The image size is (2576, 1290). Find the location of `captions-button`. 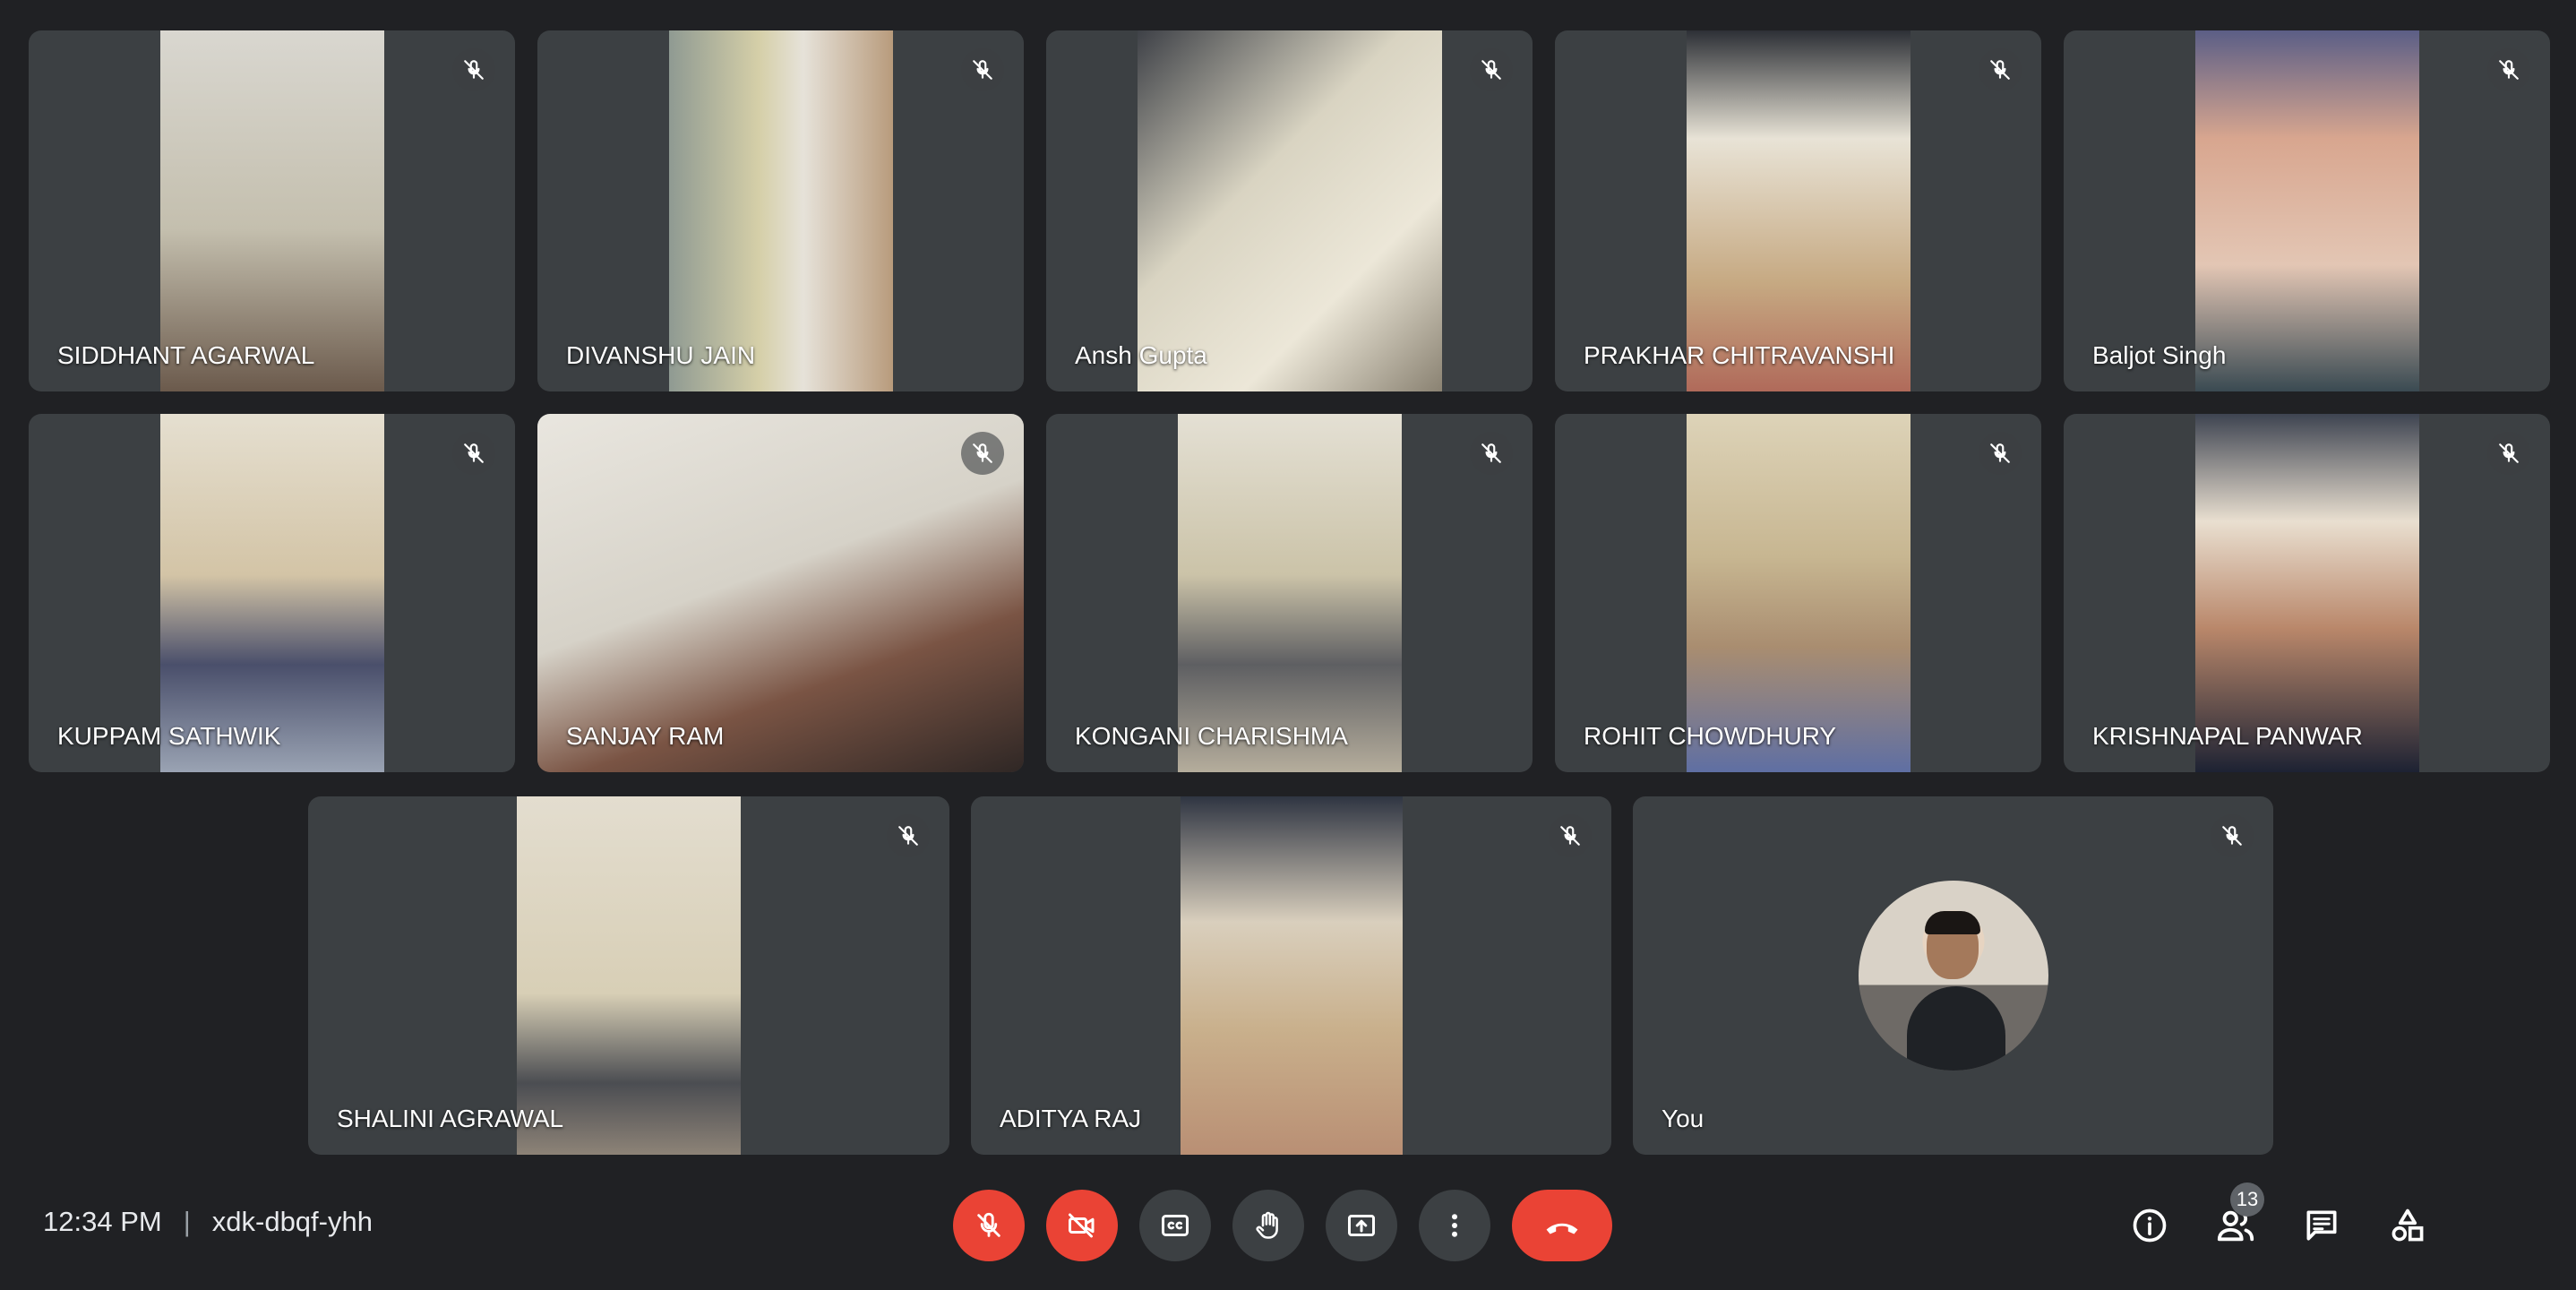

captions-button is located at coordinates (1175, 1225).